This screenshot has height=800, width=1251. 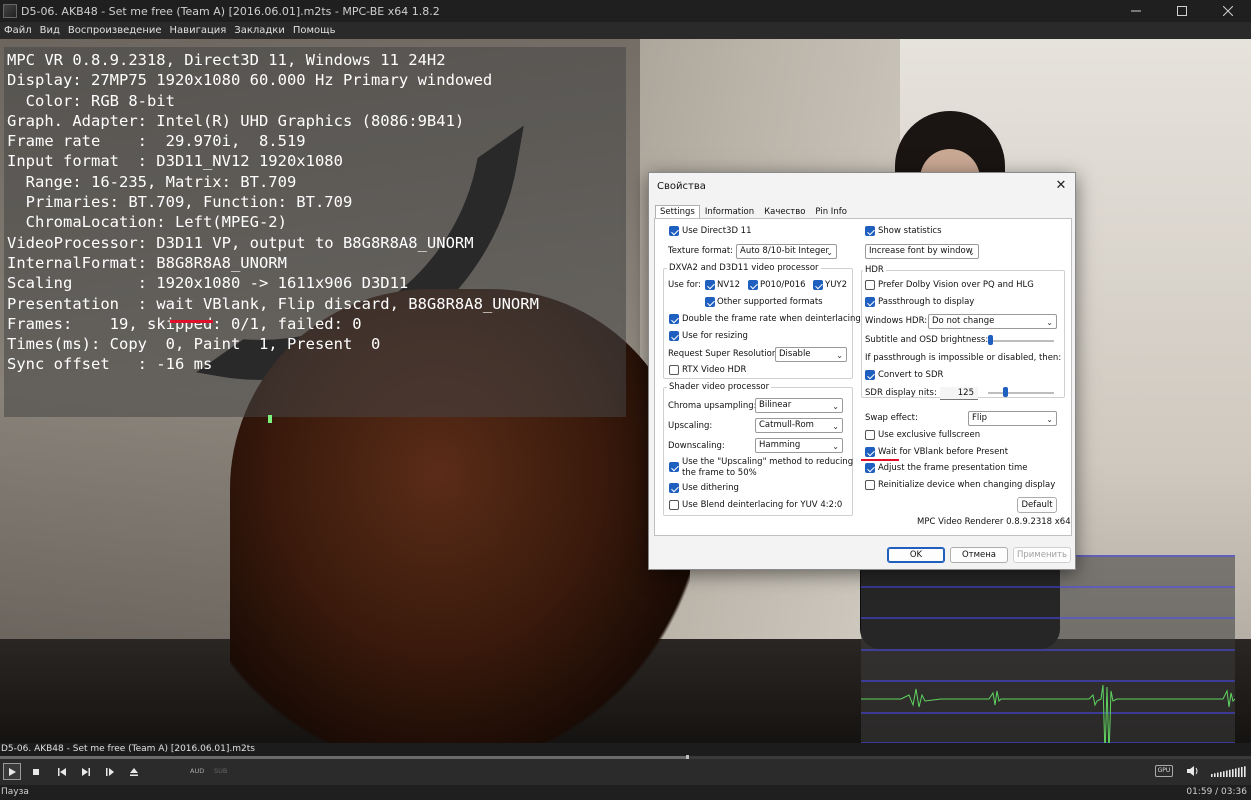 What do you see at coordinates (1005, 392) in the screenshot?
I see `sdr-nits-thumb` at bounding box center [1005, 392].